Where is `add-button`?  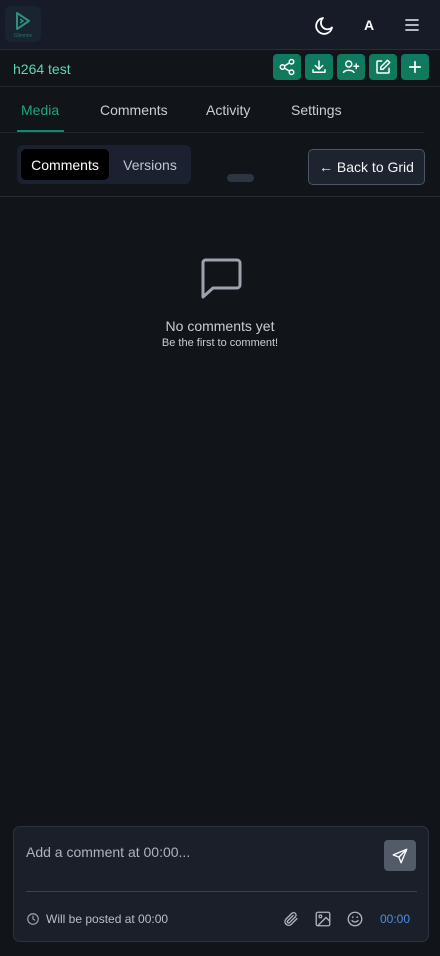
add-button is located at coordinates (415, 67).